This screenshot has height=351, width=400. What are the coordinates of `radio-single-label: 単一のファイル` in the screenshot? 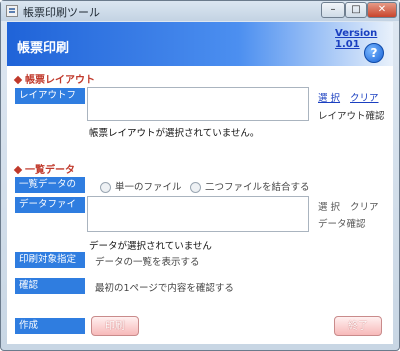 It's located at (148, 187).